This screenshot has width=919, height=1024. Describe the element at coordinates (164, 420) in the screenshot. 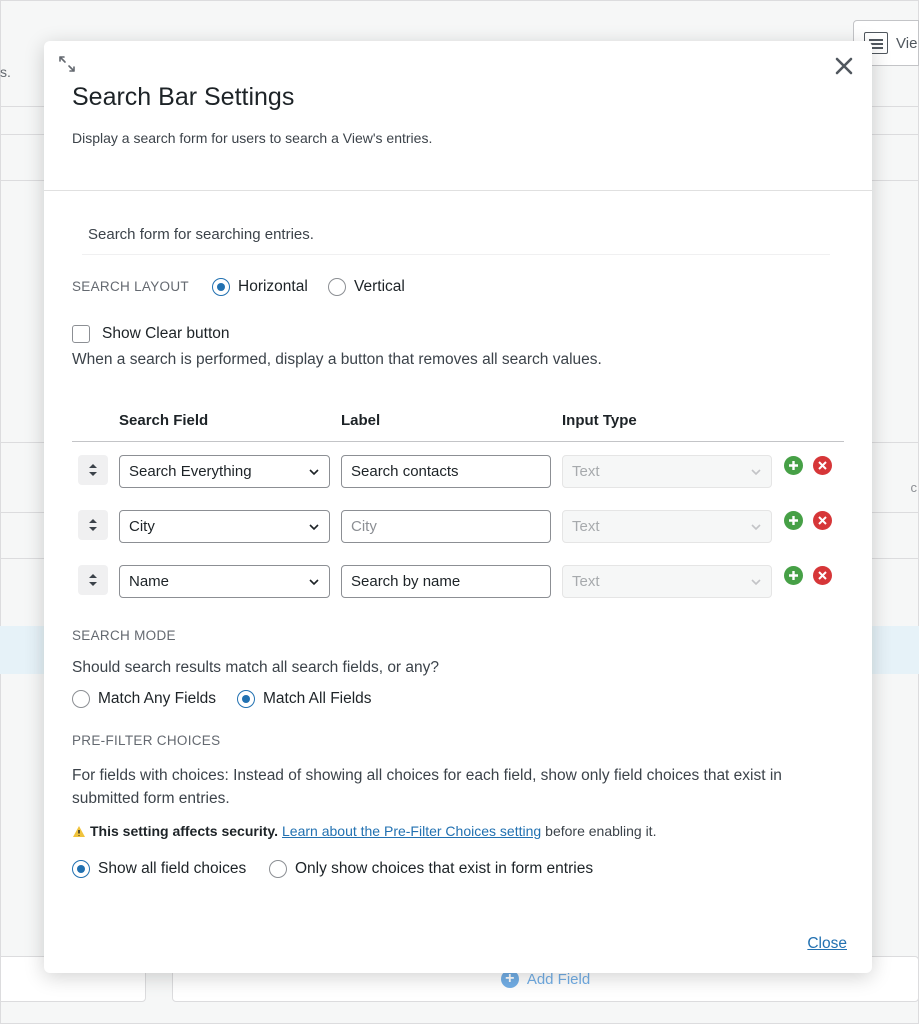

I see `column-header-search-field: Search Field` at that location.